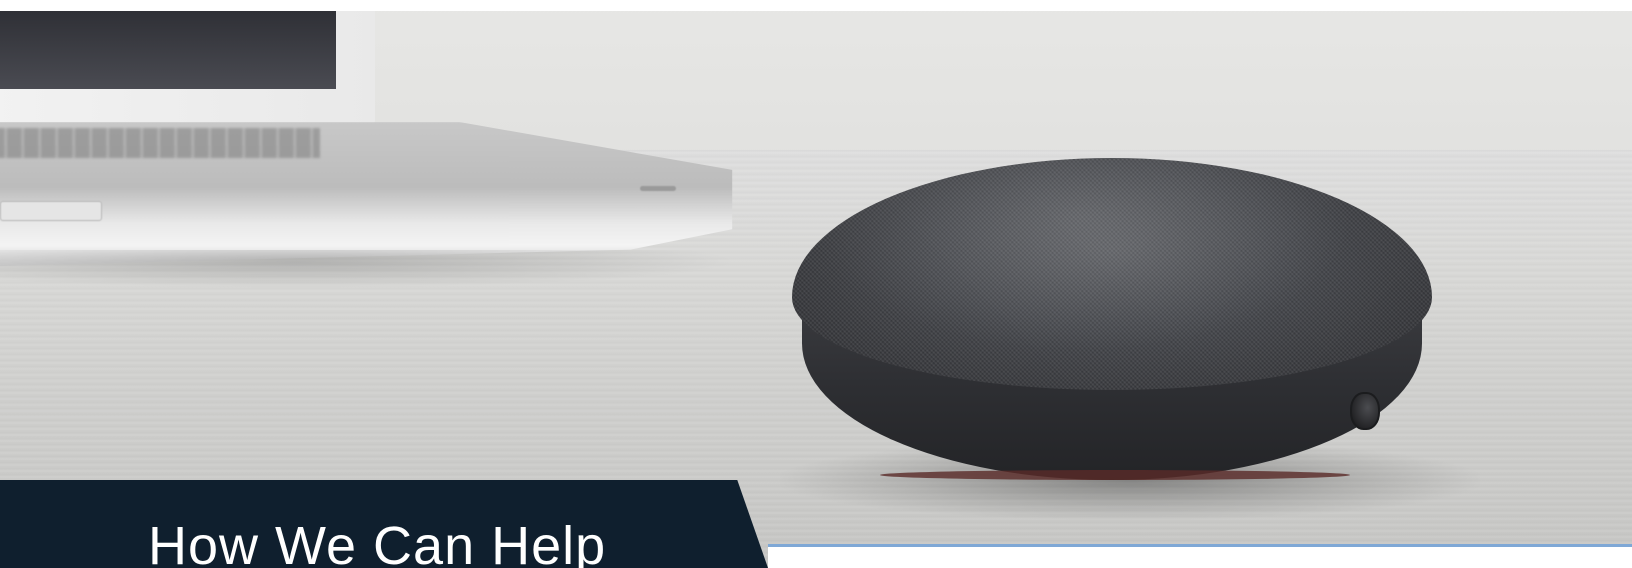 The height and width of the screenshot is (568, 1632). What do you see at coordinates (816, 5) in the screenshot?
I see `top-white-strip` at bounding box center [816, 5].